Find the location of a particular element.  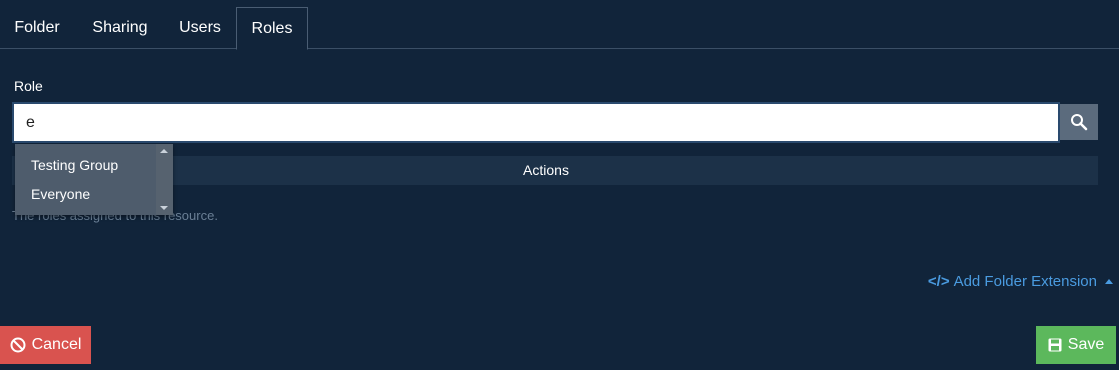

autocomplete-option-everyone: Everyone is located at coordinates (85, 194).